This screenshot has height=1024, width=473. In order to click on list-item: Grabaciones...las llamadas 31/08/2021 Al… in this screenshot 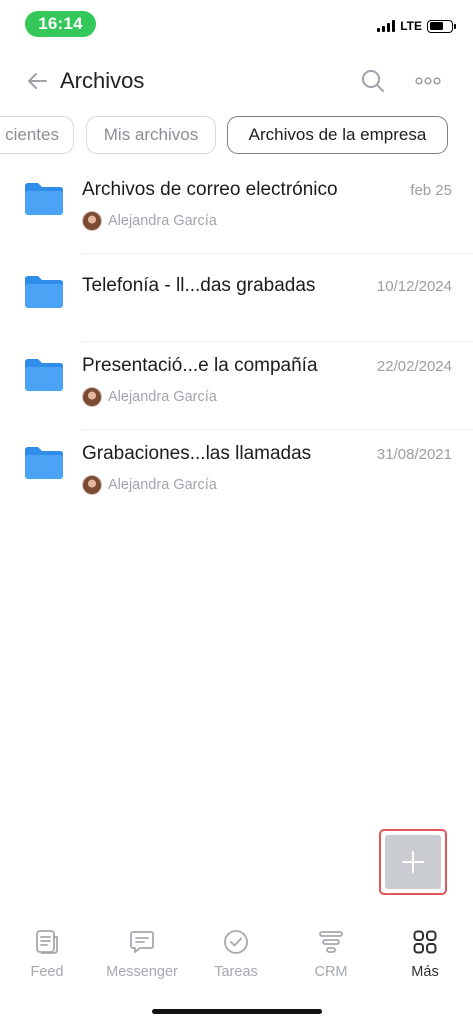, I will do `click(236, 474)`.